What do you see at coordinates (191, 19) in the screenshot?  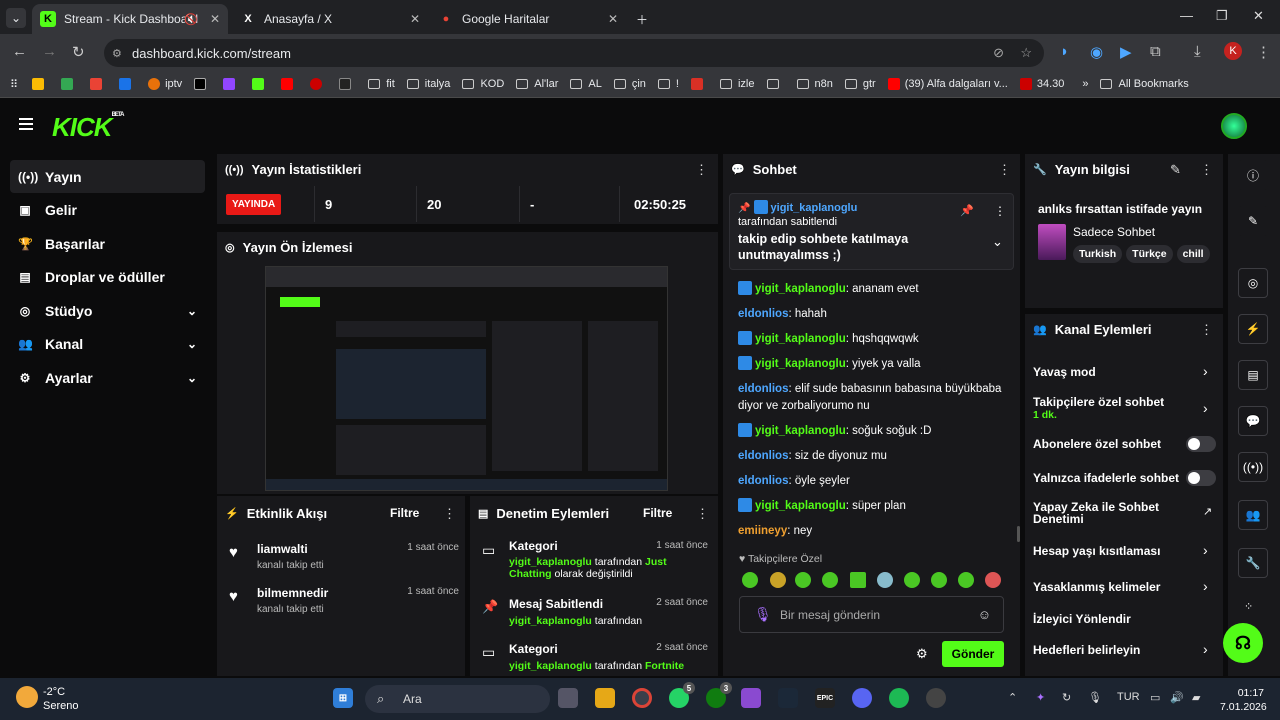 I see `mute-icon: 🔇` at bounding box center [191, 19].